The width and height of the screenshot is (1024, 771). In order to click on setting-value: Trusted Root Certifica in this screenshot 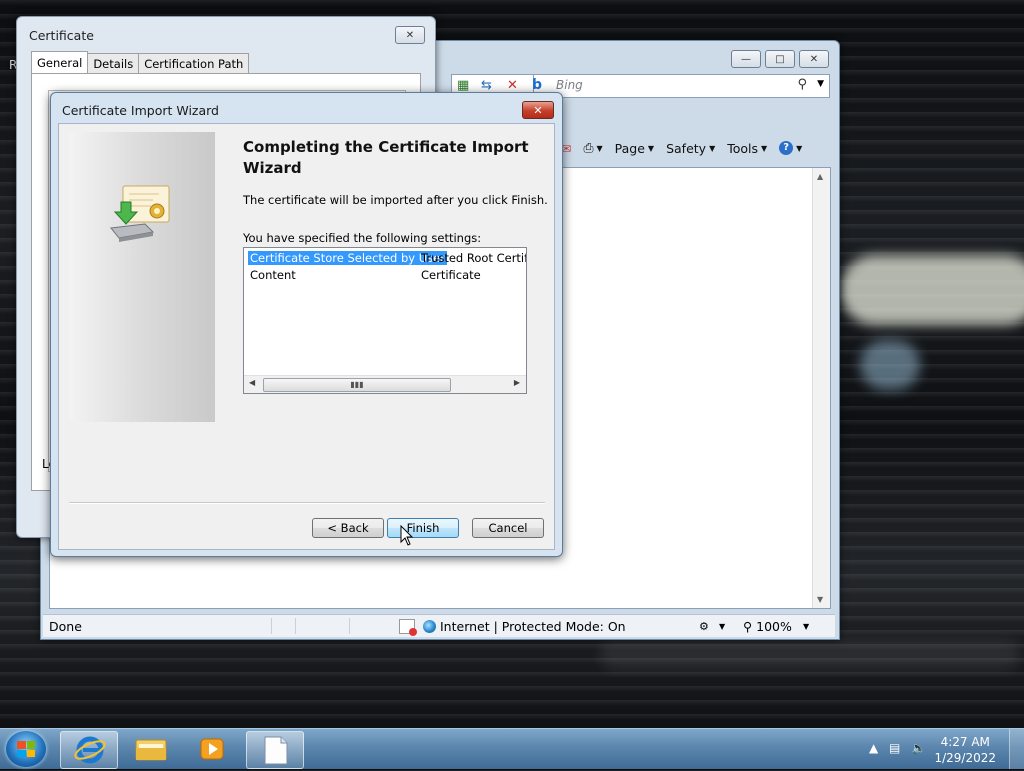, I will do `click(473, 258)`.